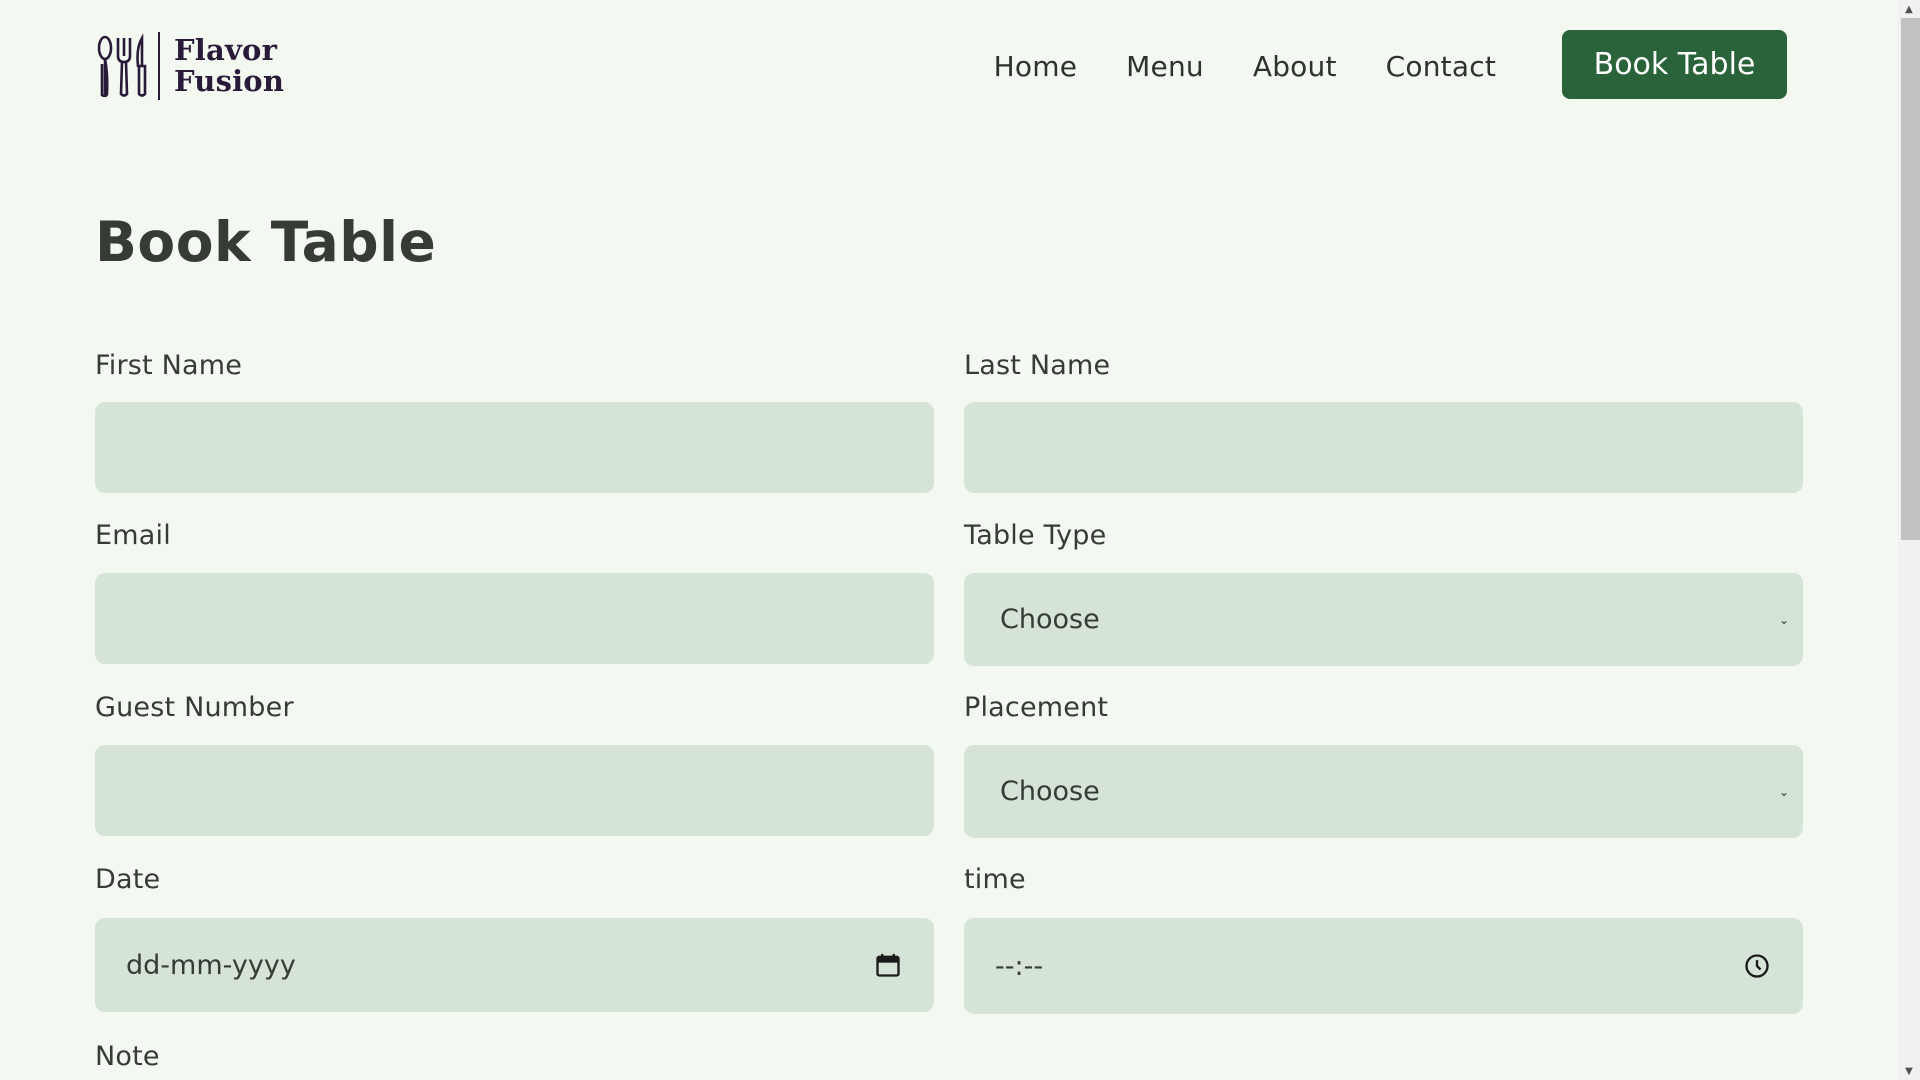 This screenshot has width=1920, height=1080. Describe the element at coordinates (1383, 447) in the screenshot. I see `last-name-input` at that location.